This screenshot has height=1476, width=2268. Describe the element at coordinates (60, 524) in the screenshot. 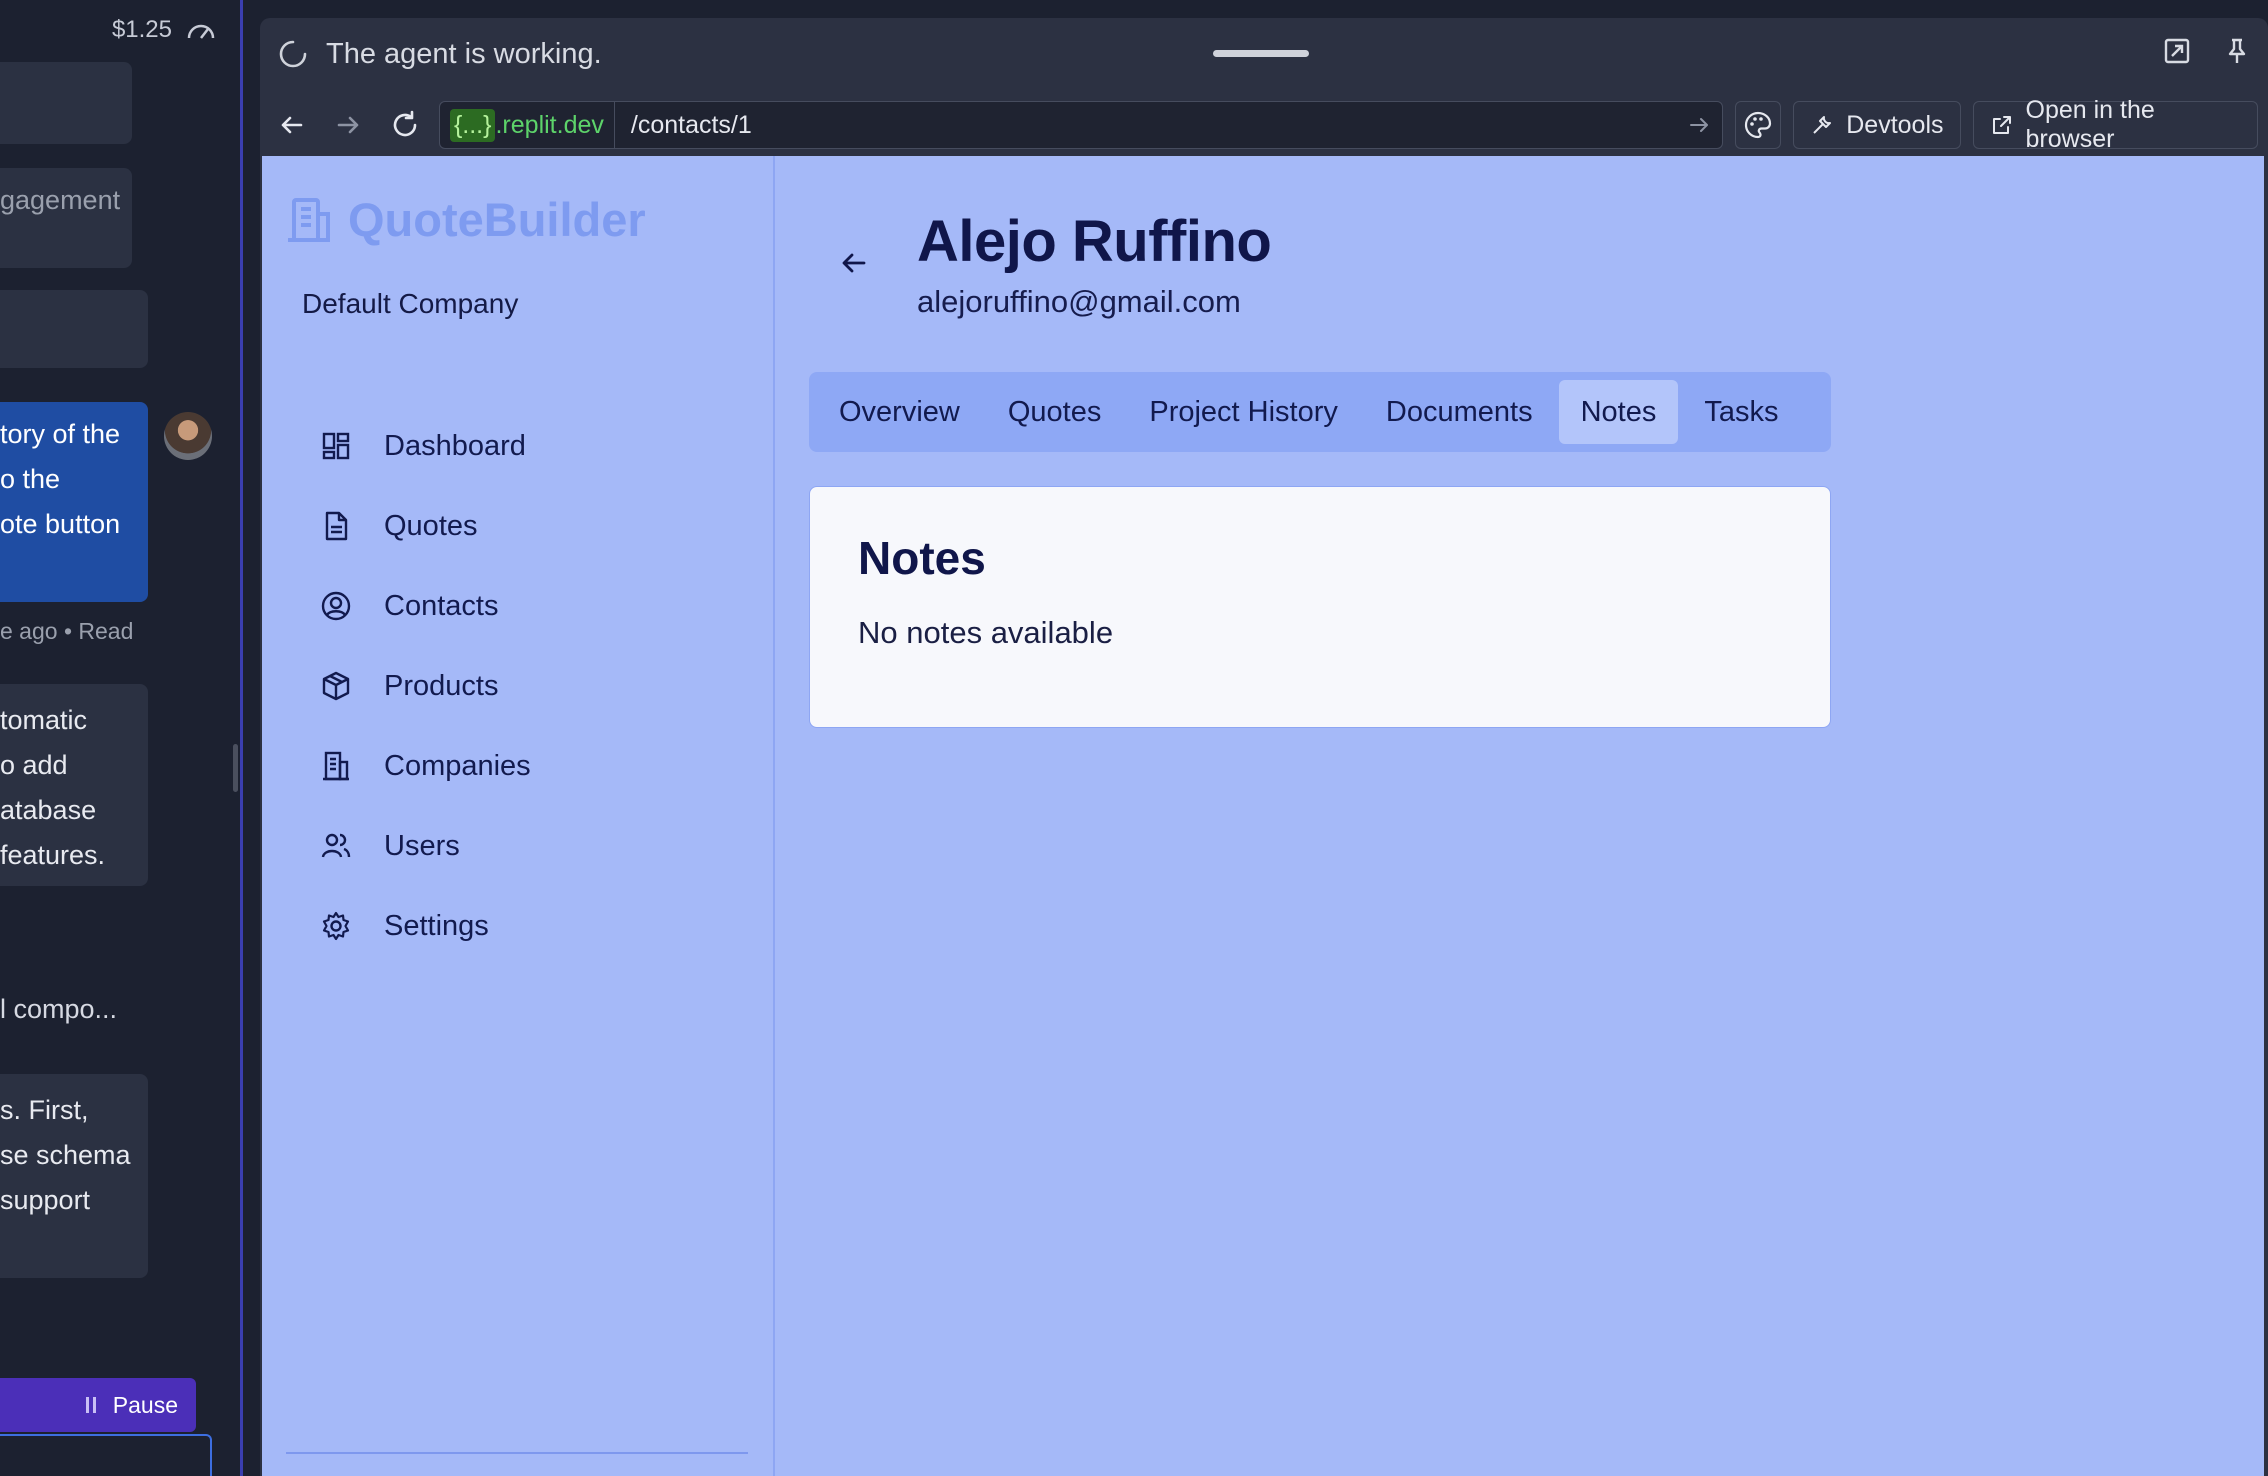

I see `chat-text: ote button` at that location.